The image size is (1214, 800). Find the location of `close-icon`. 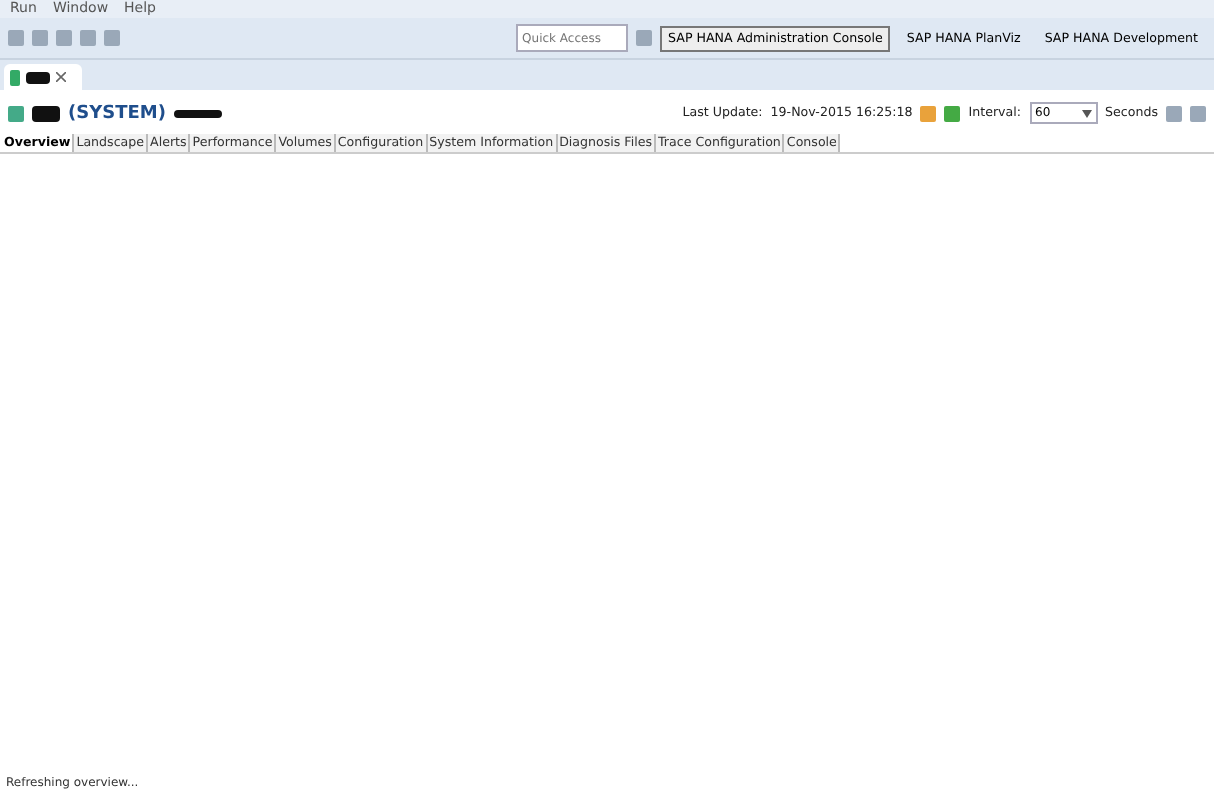

close-icon is located at coordinates (61, 77).